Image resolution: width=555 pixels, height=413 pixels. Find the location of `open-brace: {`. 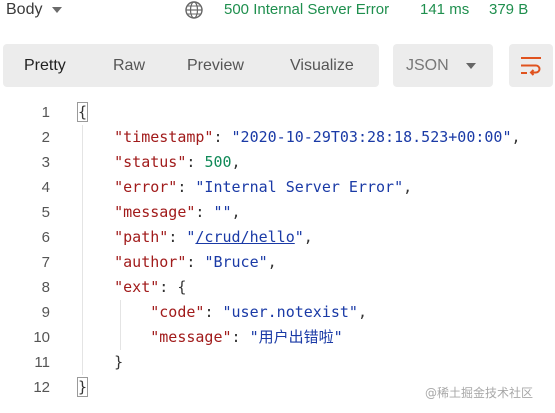

open-brace: { is located at coordinates (82, 112).